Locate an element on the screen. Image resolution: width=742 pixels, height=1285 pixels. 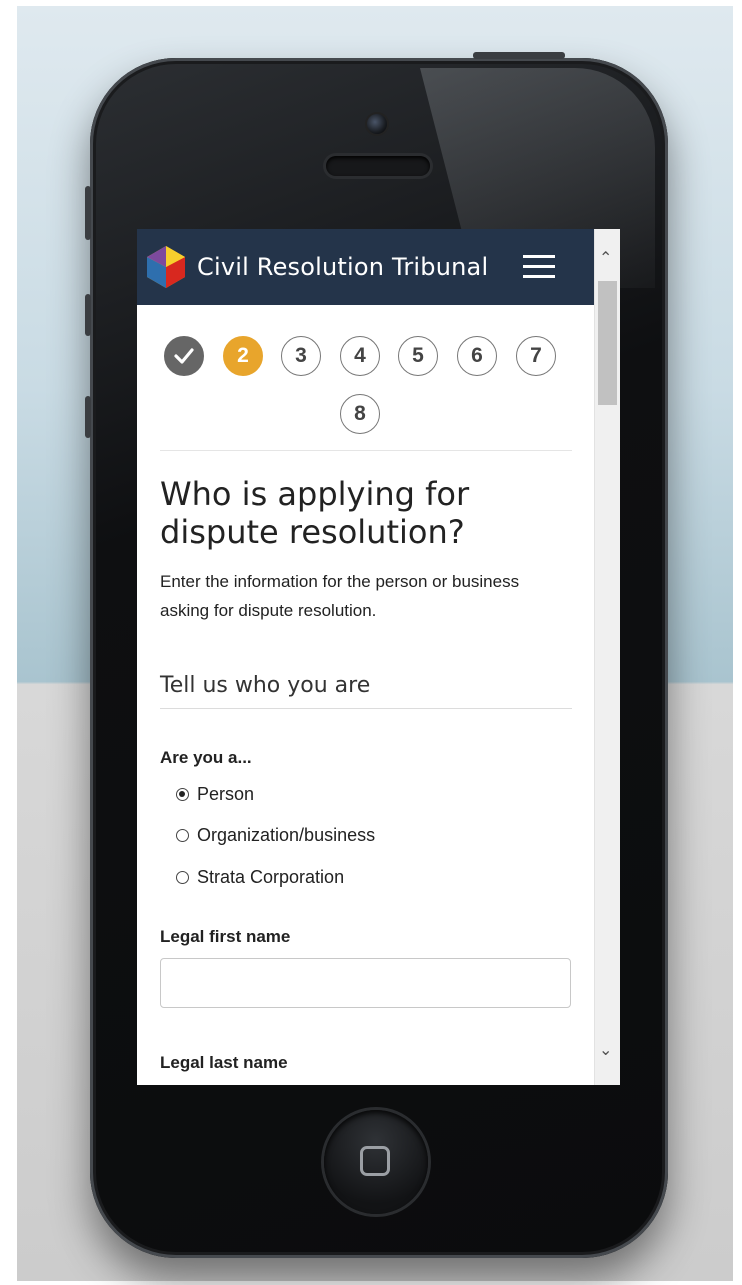
step-4: 4 is located at coordinates (360, 356).